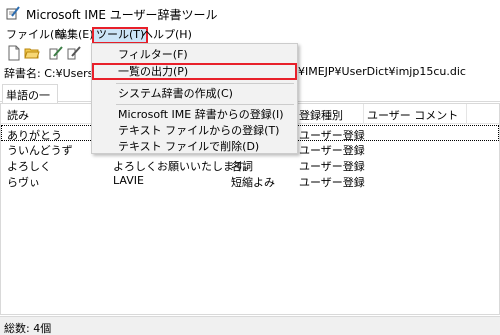 The height and width of the screenshot is (335, 500). Describe the element at coordinates (194, 71) in the screenshot. I see `menu-item-export-list: 一覧の出力(P)` at that location.